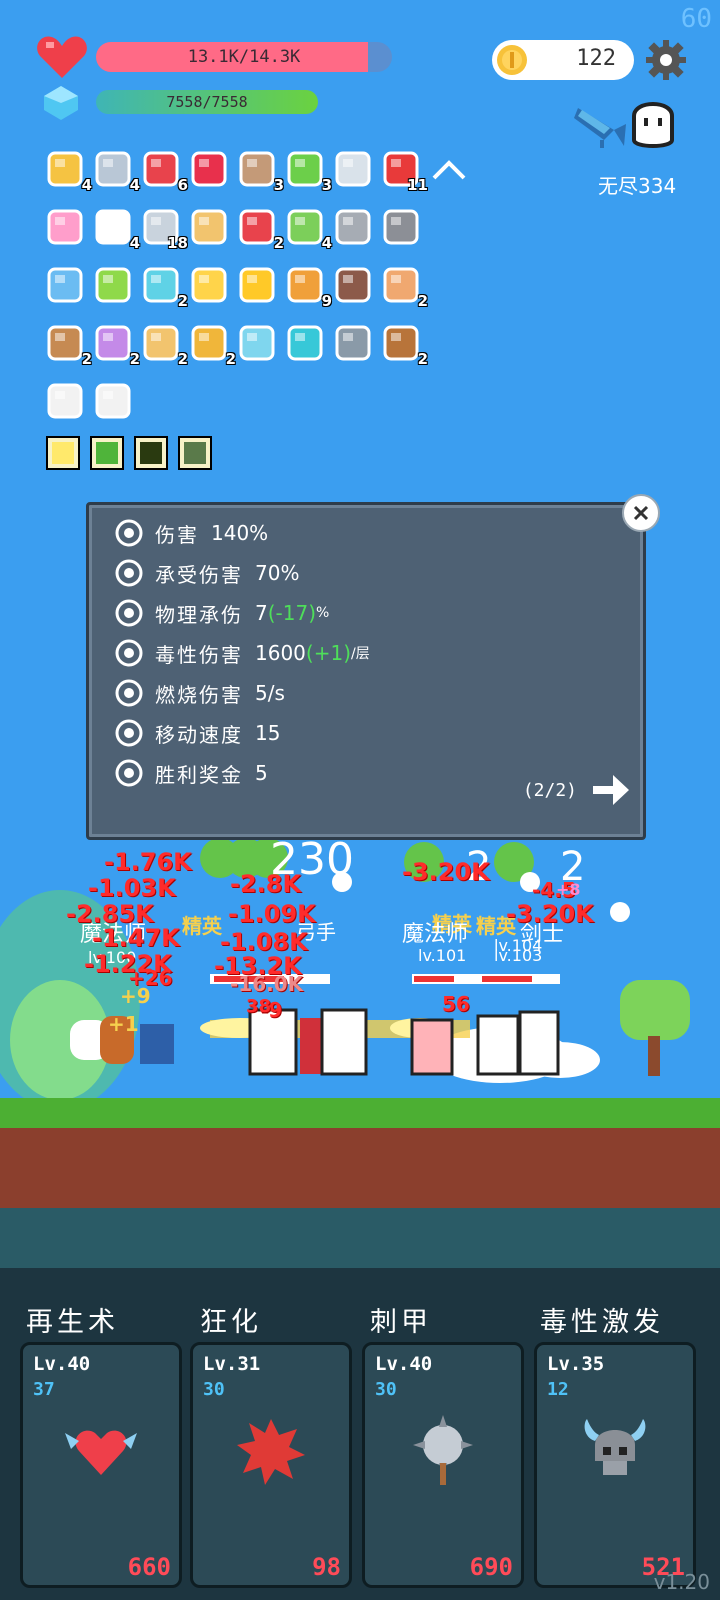  Describe the element at coordinates (165, 172) in the screenshot. I see `watermelon-icon: 6` at that location.